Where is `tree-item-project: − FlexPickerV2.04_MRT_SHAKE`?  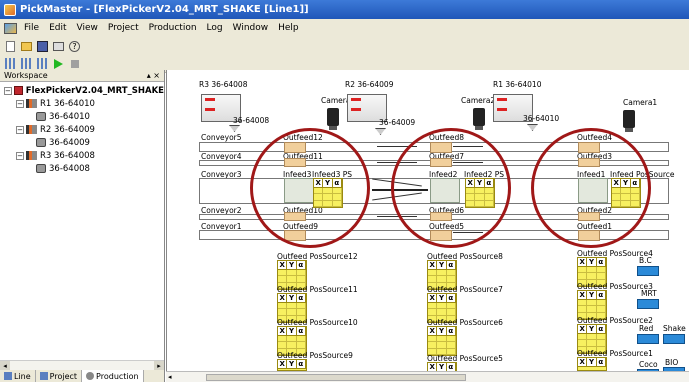
tree-item-project: − FlexPickerV2.04_MRT_SHAKE is located at coordinates (82, 90).